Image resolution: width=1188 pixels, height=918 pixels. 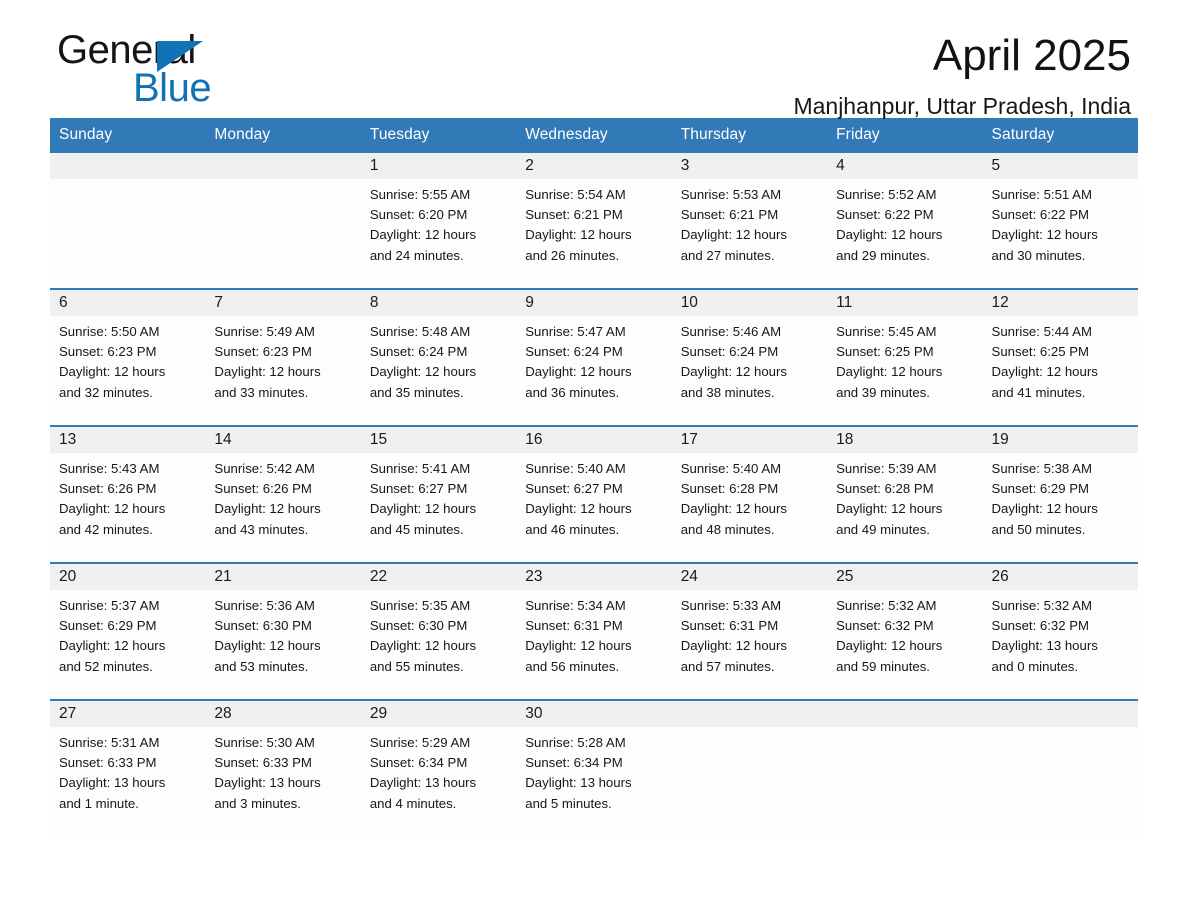 I want to click on day-number: 17, so click(x=689, y=439).